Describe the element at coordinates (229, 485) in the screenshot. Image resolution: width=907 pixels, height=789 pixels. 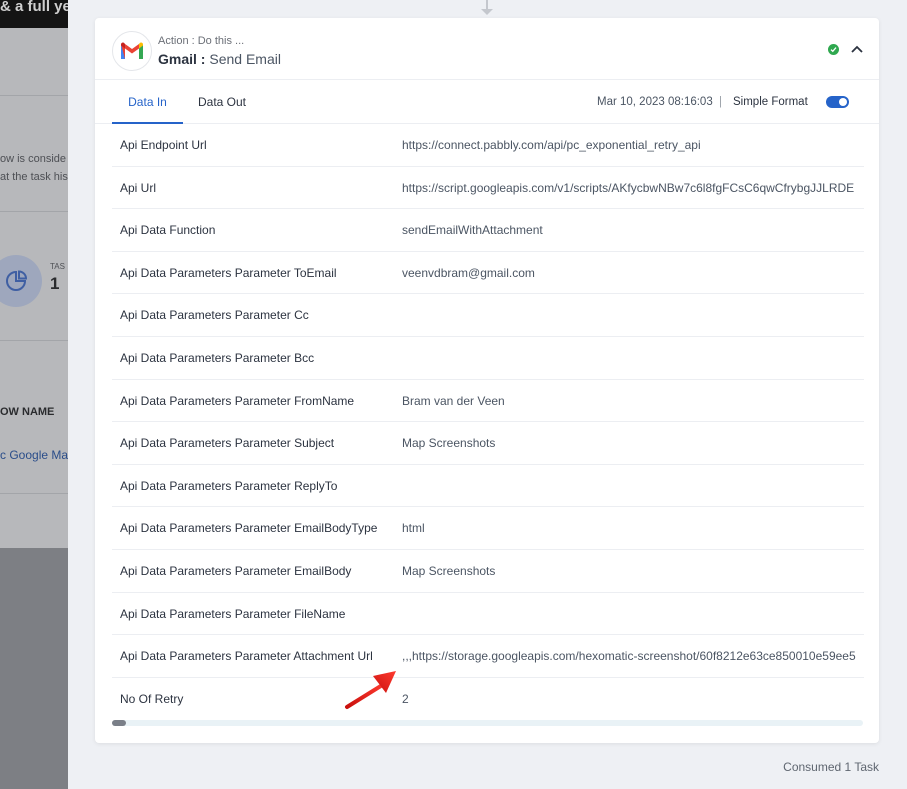
I see `row-key: Api Data Parameters Parameter ReplyTo` at that location.